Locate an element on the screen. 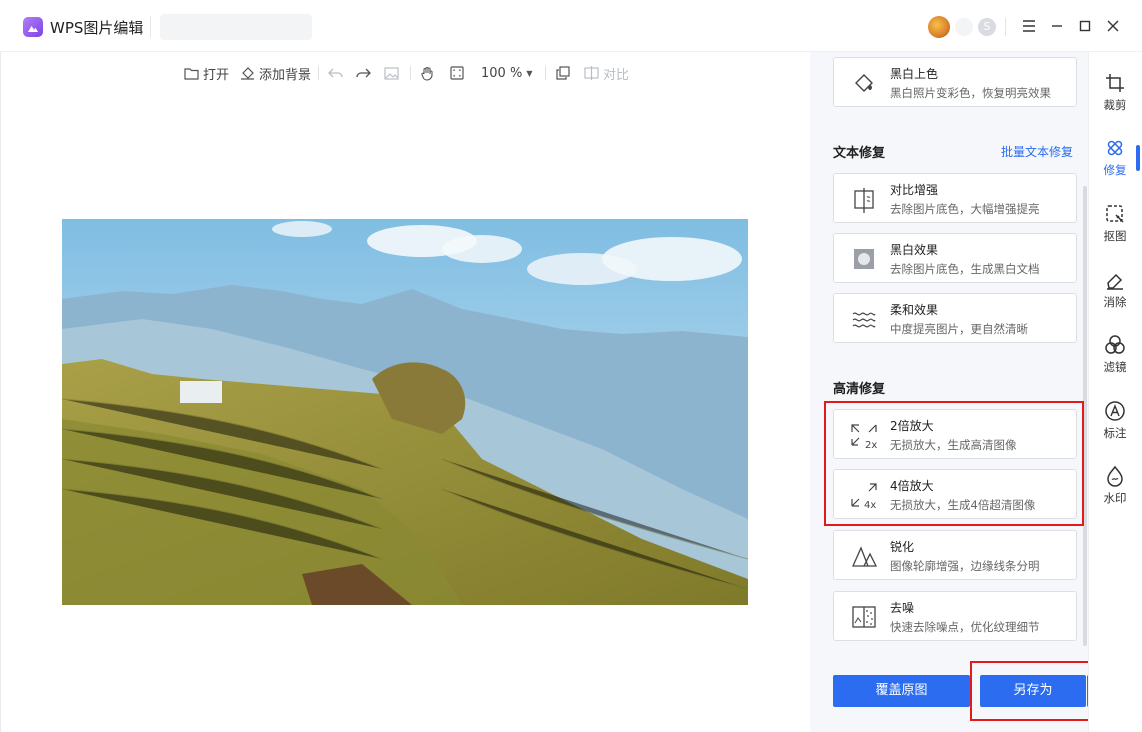 The width and height of the screenshot is (1142, 732). app-title: WPS图片编辑 is located at coordinates (97, 28).